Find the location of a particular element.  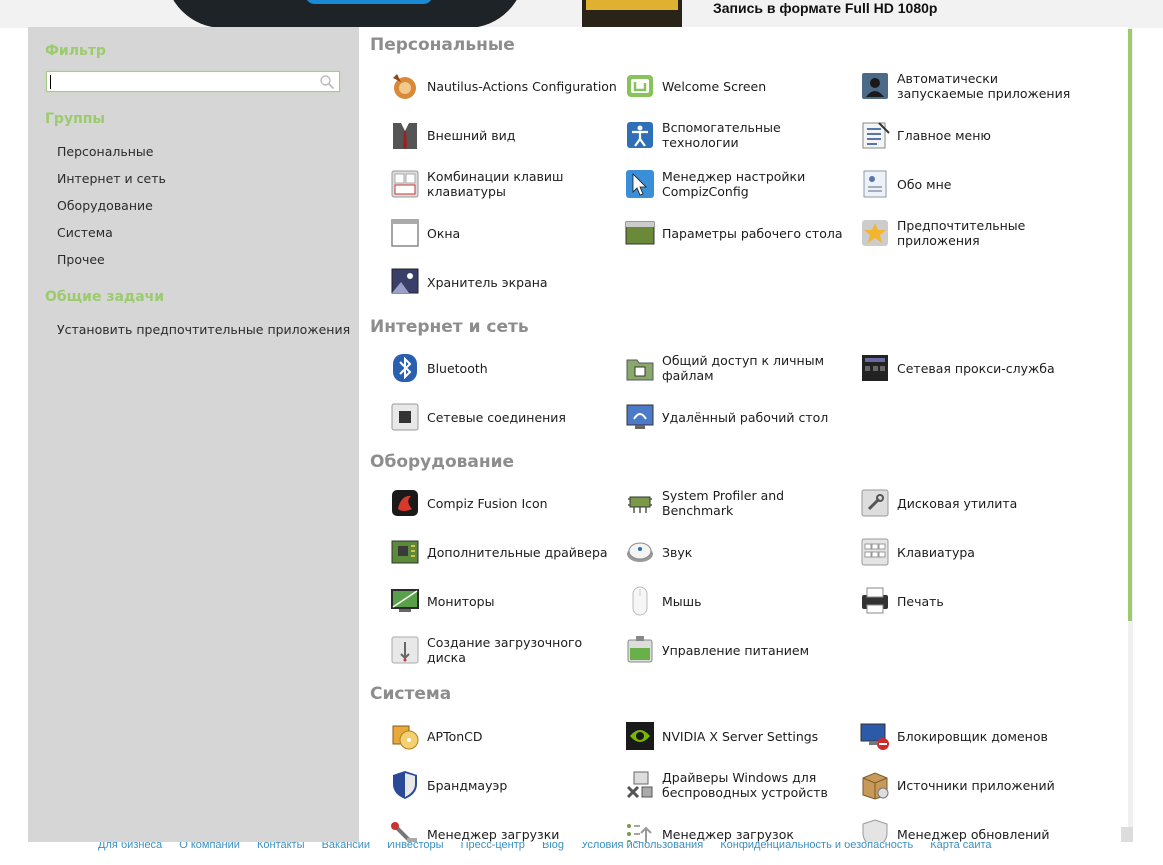

settings-item: Блокировщик доменов is located at coordinates (974, 736).